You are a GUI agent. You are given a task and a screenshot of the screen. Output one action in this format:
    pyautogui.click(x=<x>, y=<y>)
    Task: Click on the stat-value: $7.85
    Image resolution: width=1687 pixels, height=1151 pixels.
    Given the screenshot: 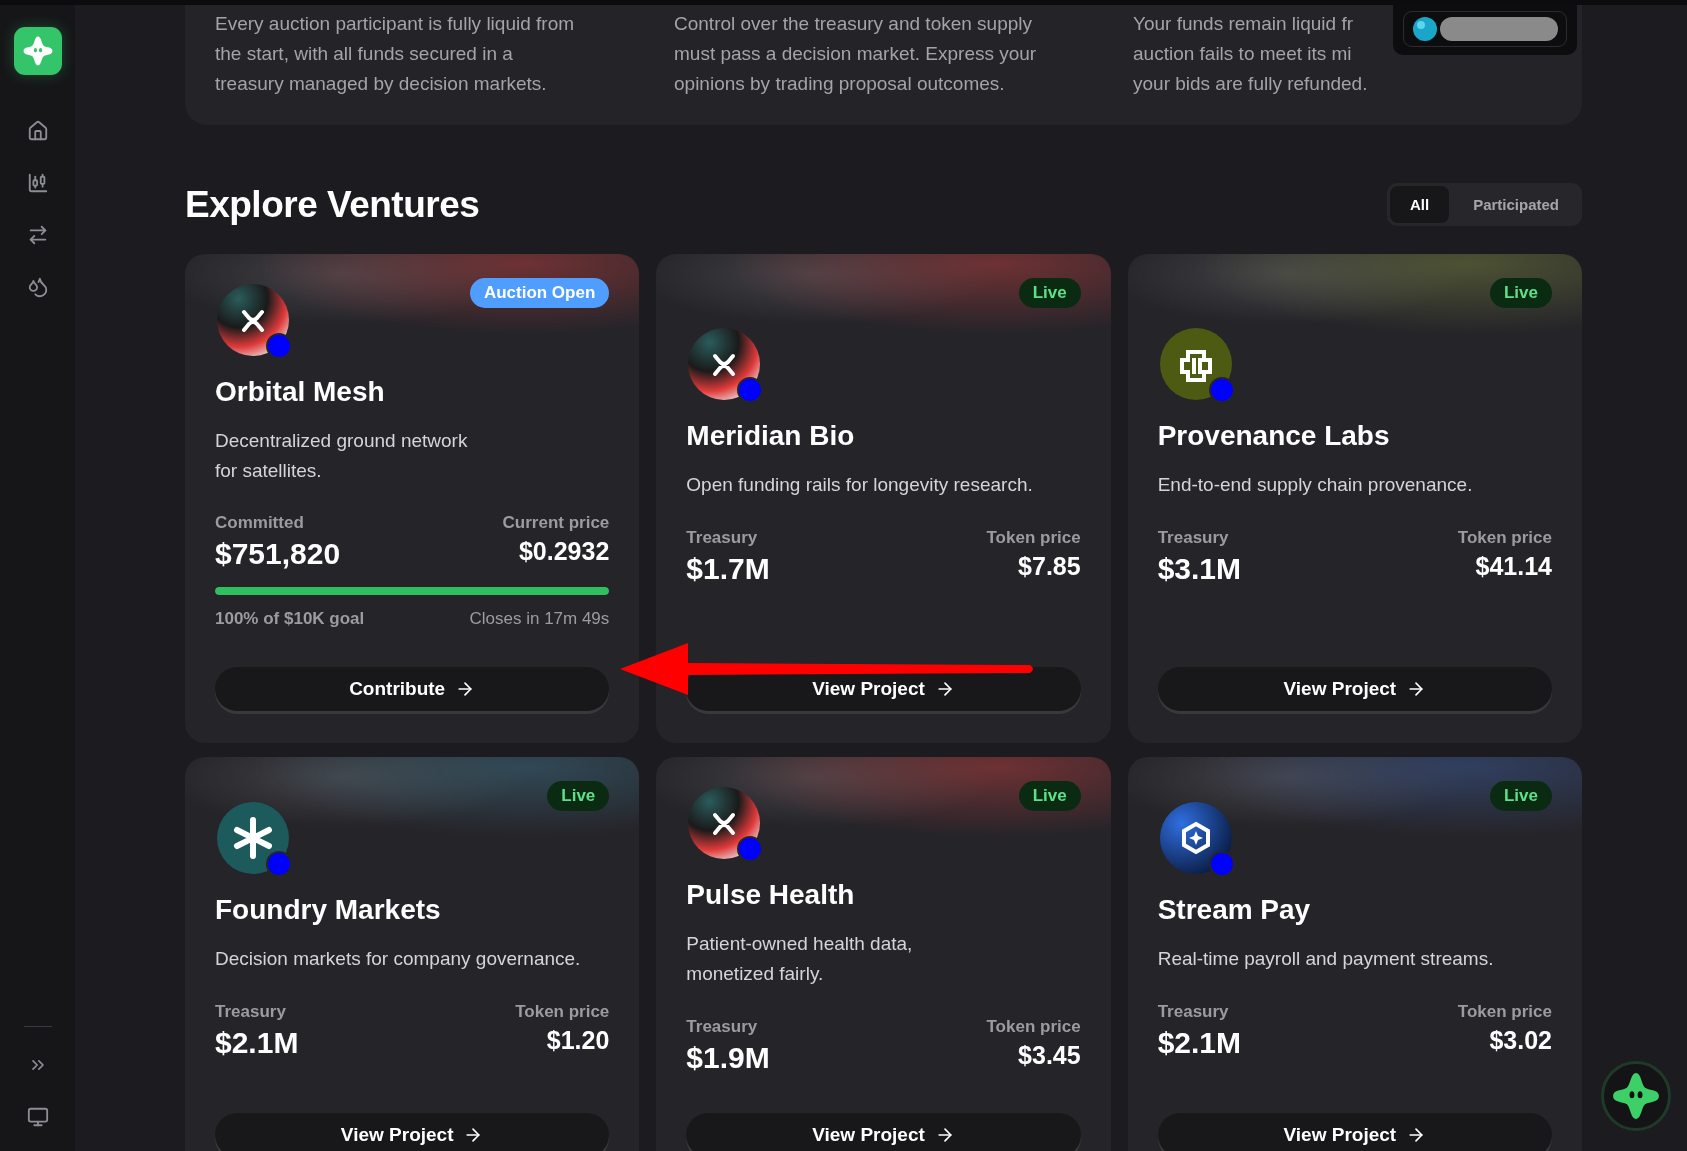 What is the action you would take?
    pyautogui.click(x=1049, y=566)
    